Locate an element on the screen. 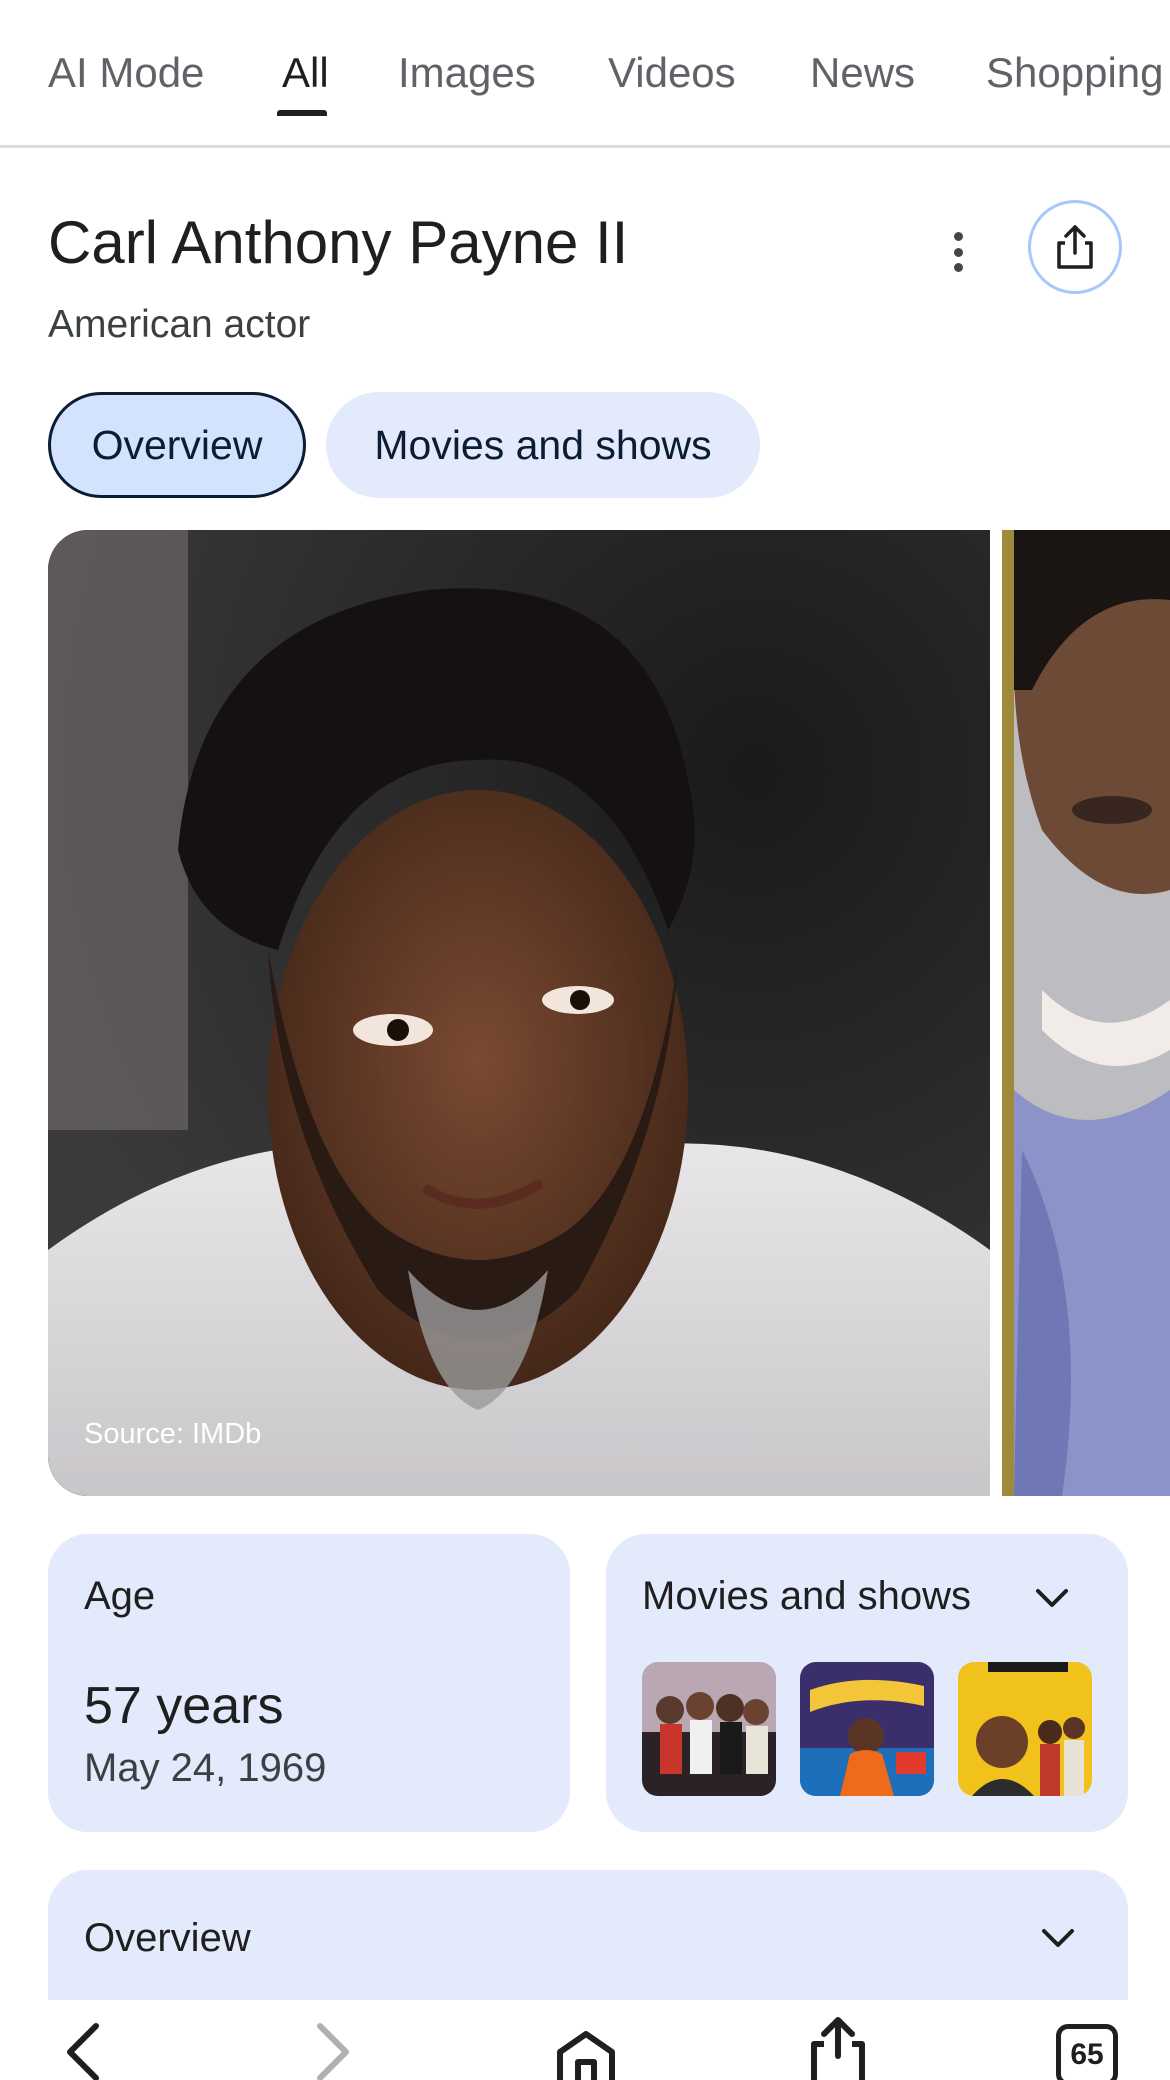  portrait-image-secondary is located at coordinates (1086, 1013).